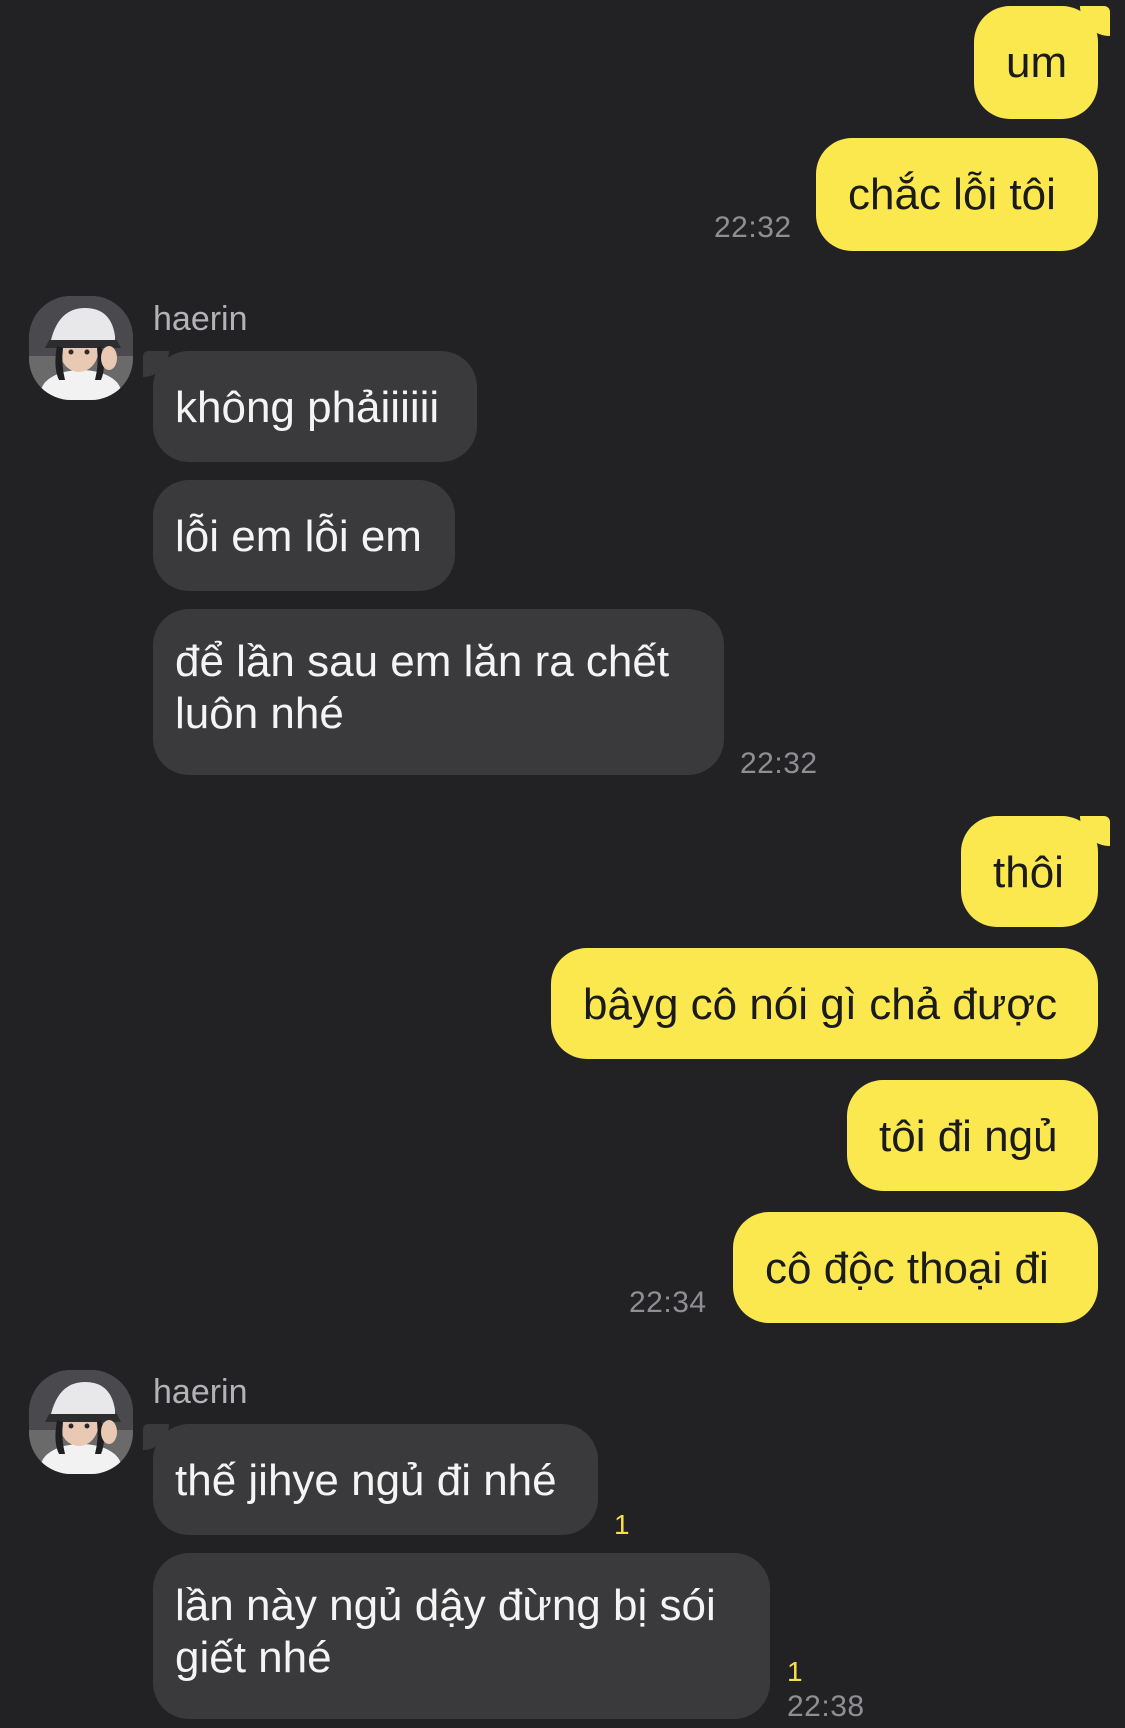 This screenshot has height=1728, width=1125. I want to click on message-text: tôi đi ngủ, so click(968, 1136).